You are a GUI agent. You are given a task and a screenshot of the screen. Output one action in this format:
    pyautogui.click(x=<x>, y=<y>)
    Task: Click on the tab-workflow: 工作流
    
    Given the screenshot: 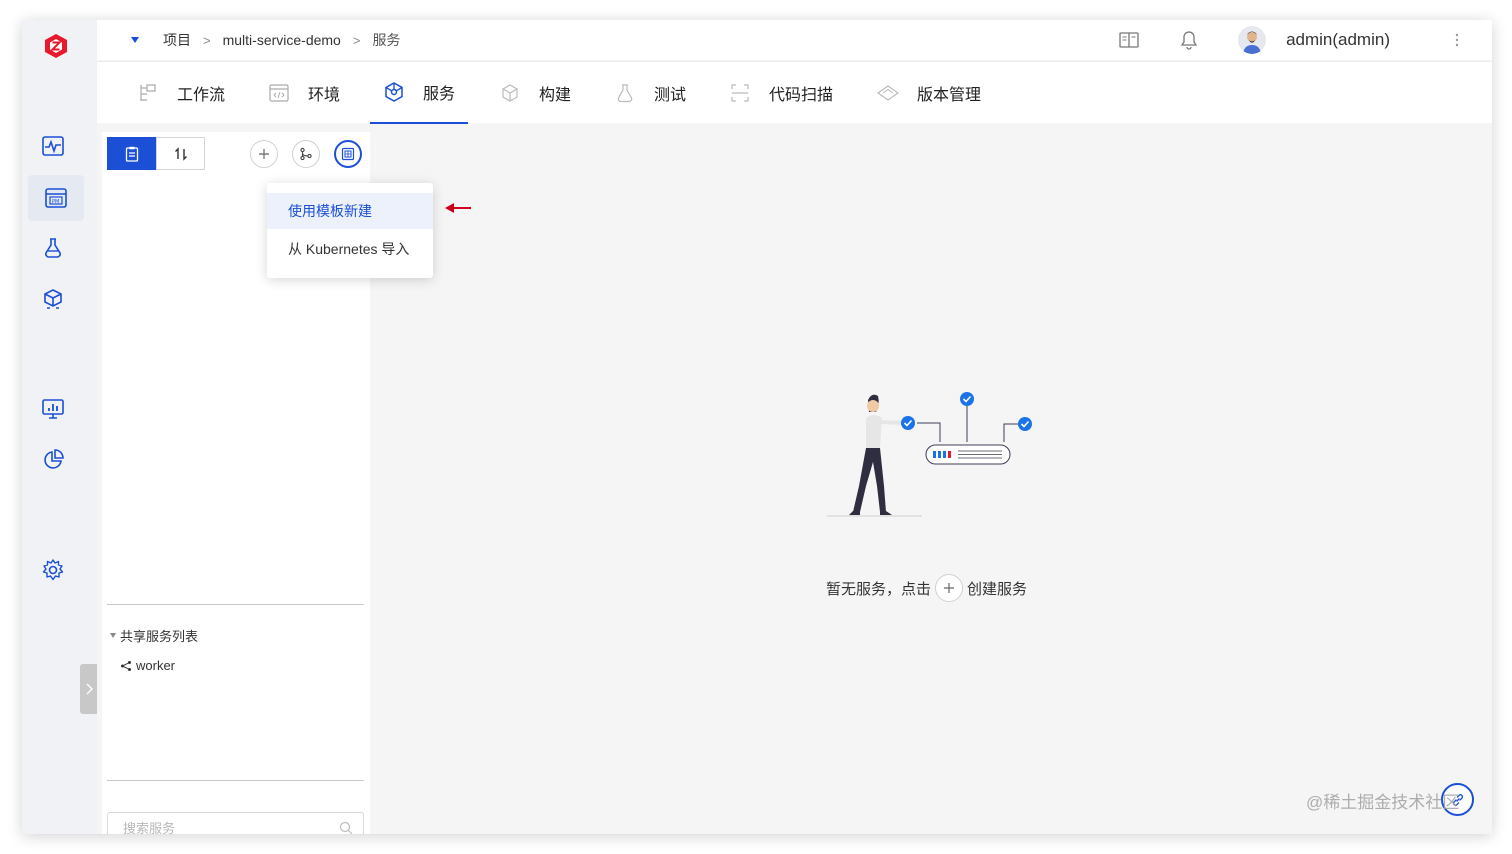 What is the action you would take?
    pyautogui.click(x=181, y=93)
    